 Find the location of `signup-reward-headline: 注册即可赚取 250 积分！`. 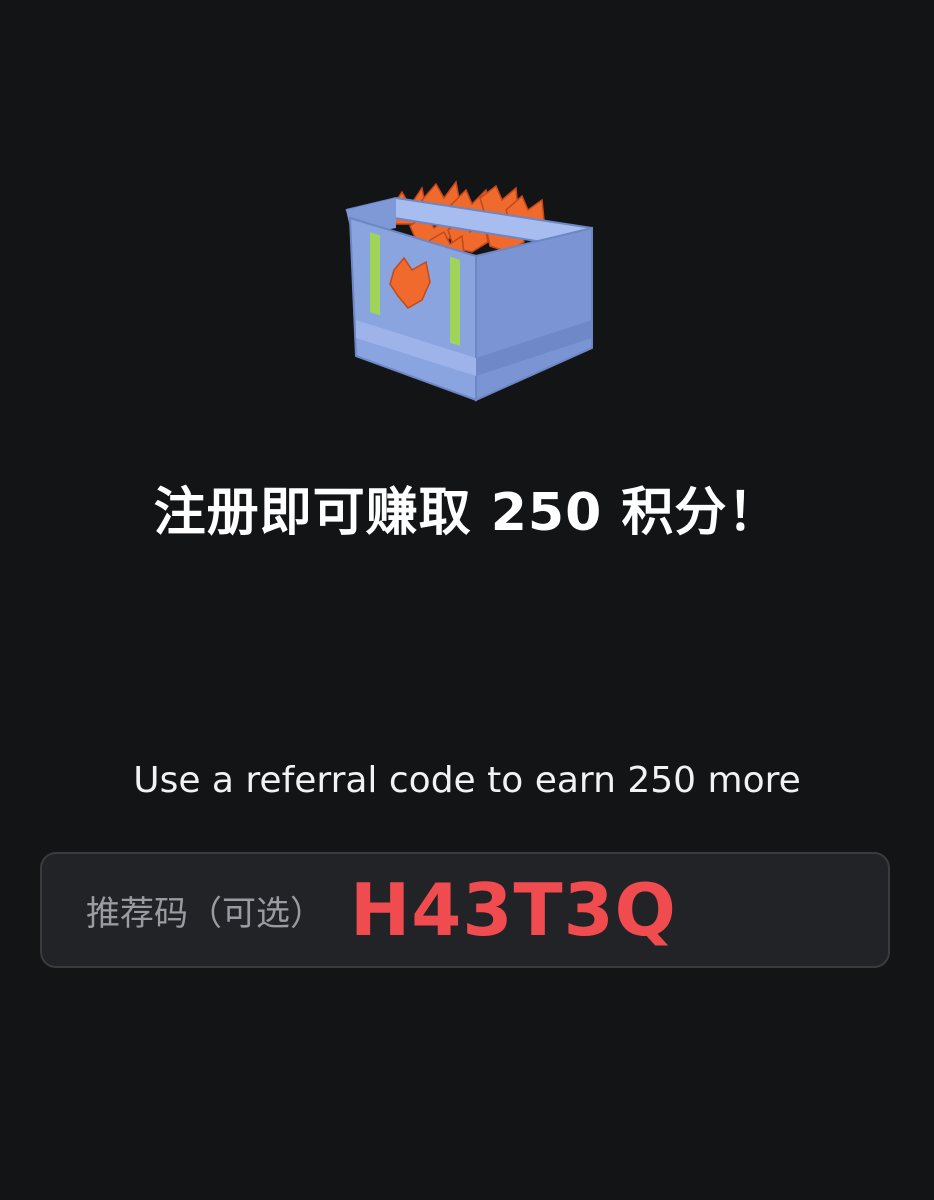

signup-reward-headline: 注册即可赚取 250 积分！ is located at coordinates (467, 513).